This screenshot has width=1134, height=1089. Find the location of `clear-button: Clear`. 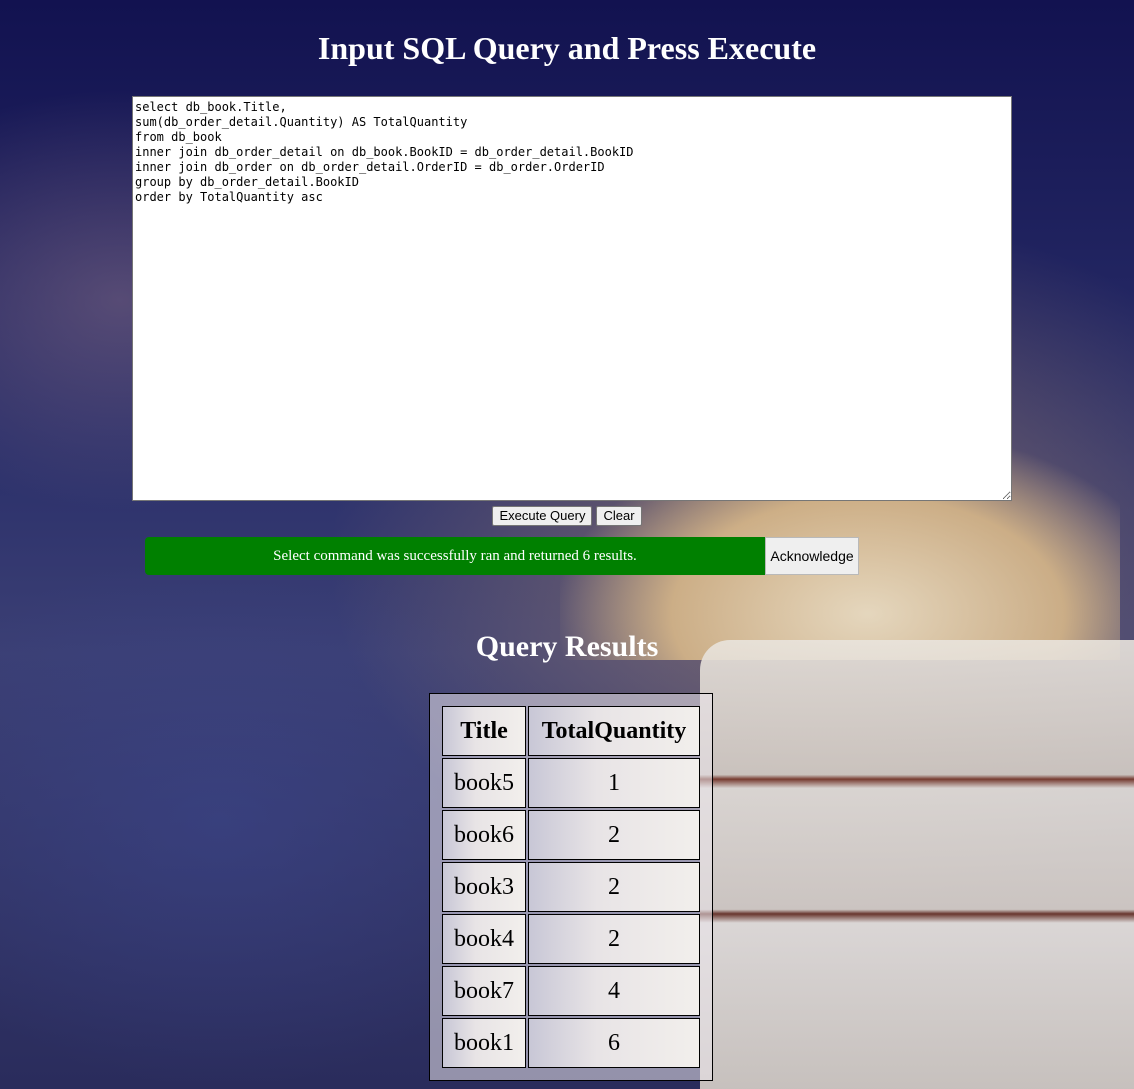

clear-button: Clear is located at coordinates (619, 516).